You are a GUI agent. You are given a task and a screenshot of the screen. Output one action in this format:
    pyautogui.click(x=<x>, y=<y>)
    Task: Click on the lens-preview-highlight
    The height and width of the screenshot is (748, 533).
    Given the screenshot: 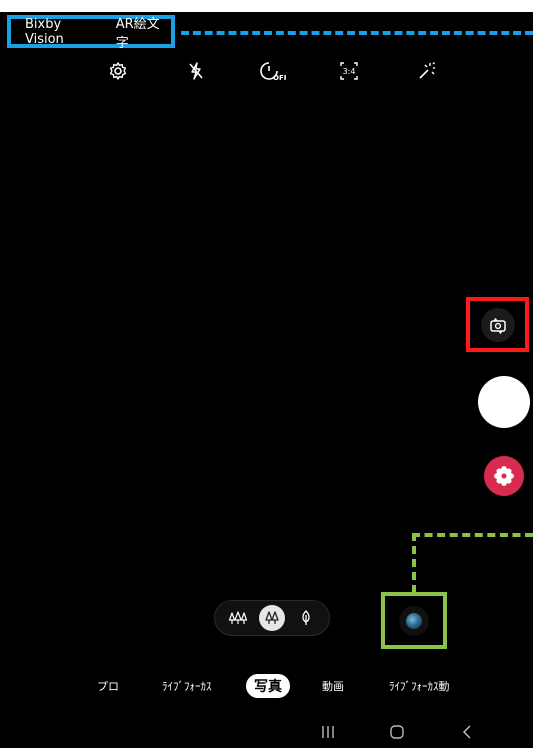 What is the action you would take?
    pyautogui.click(x=414, y=620)
    